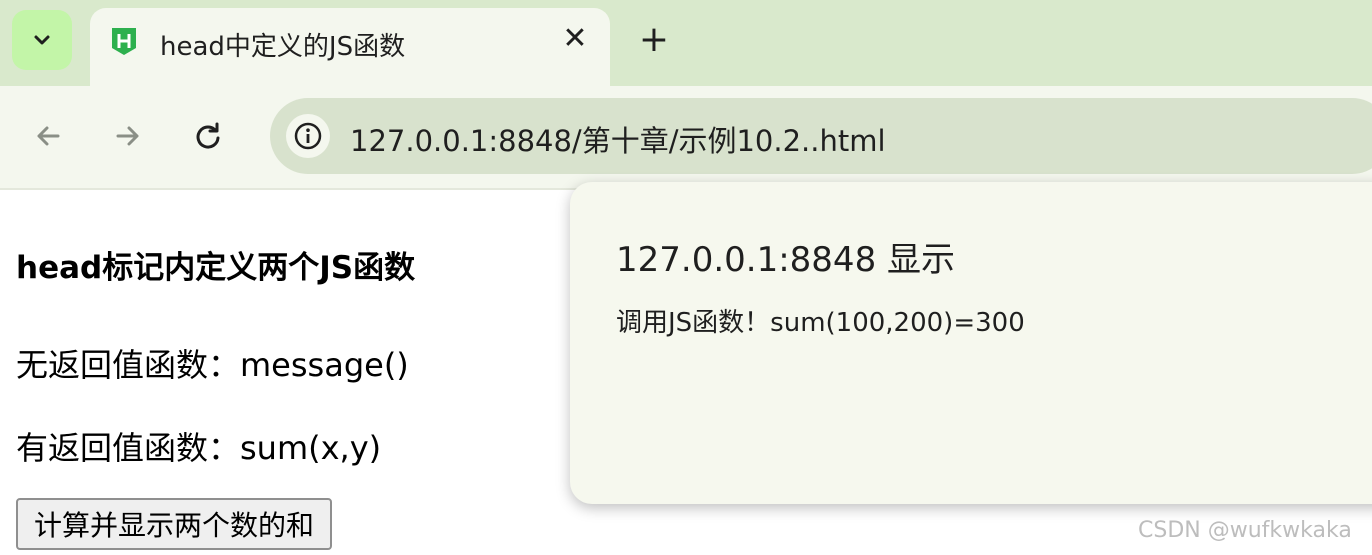  I want to click on watermark: CSDN @wufkwkaka, so click(1245, 530).